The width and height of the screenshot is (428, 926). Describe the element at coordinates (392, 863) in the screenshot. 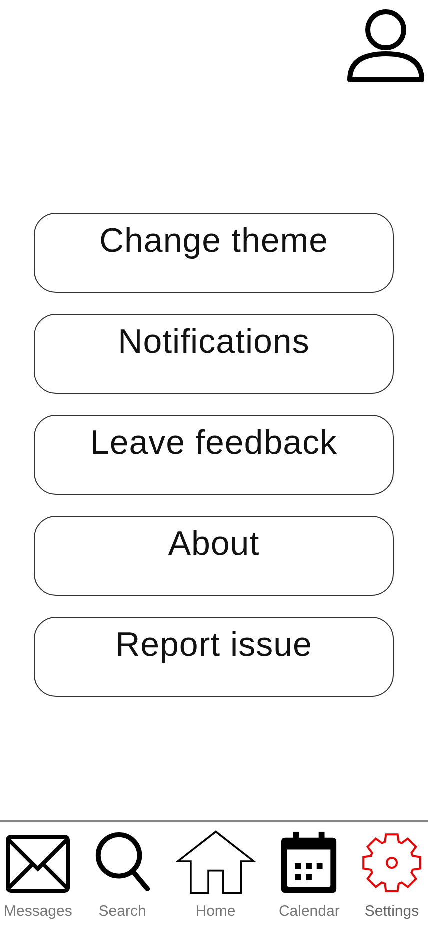

I see `gear-icon` at that location.